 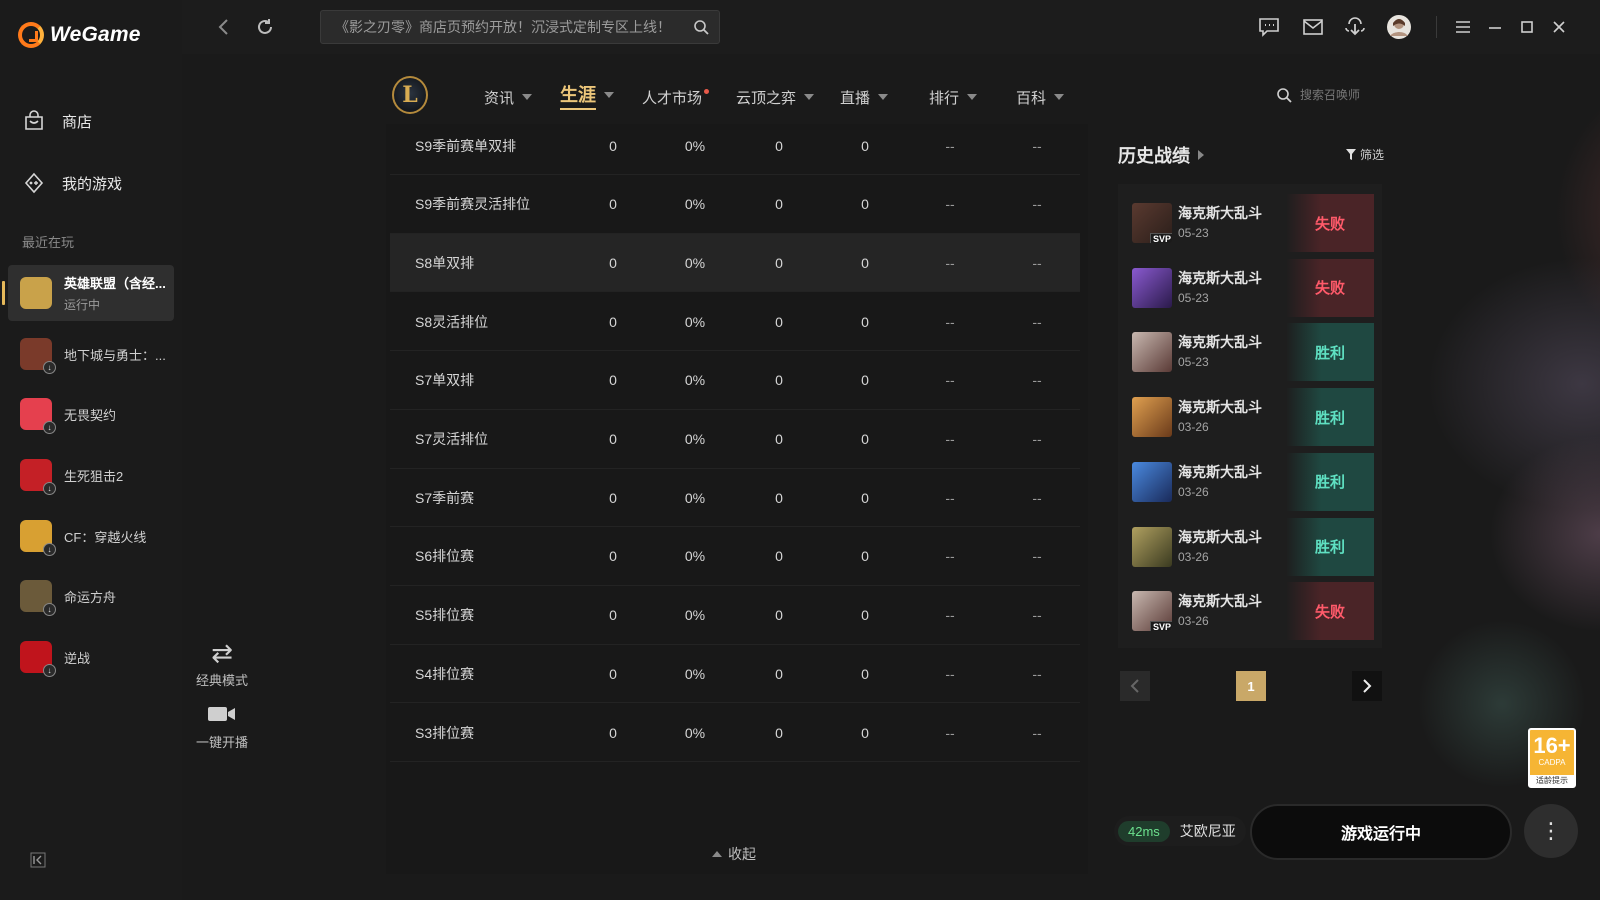 What do you see at coordinates (809, 97) in the screenshot?
I see `chevron-down-icon` at bounding box center [809, 97].